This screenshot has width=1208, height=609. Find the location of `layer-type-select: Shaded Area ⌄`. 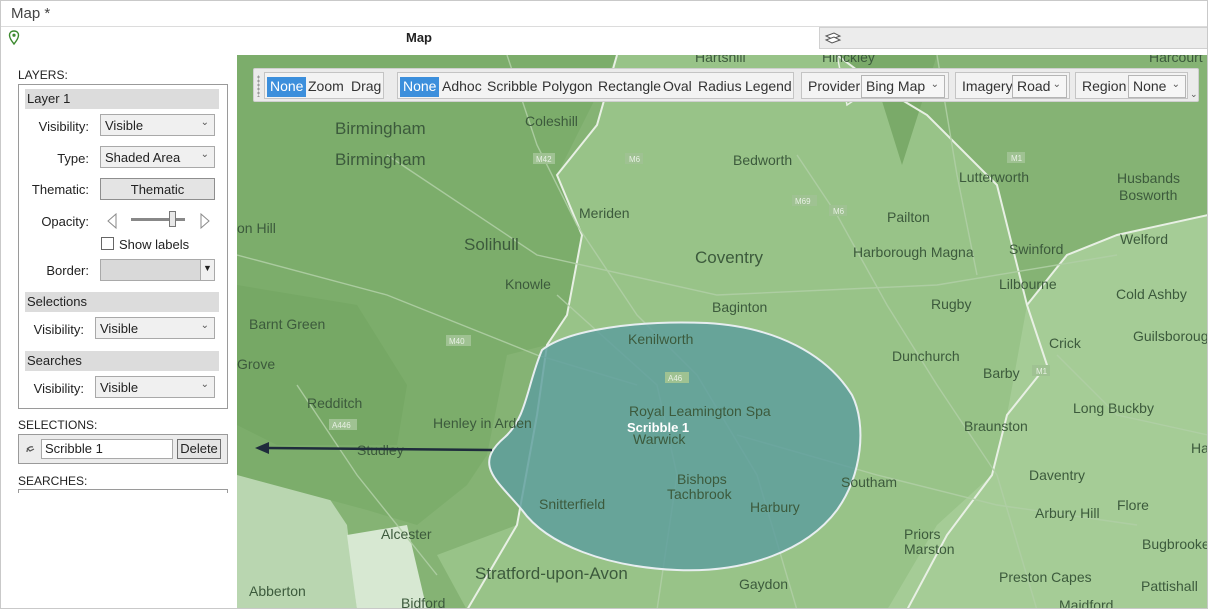

layer-type-select: Shaded Area ⌄ is located at coordinates (157, 157).